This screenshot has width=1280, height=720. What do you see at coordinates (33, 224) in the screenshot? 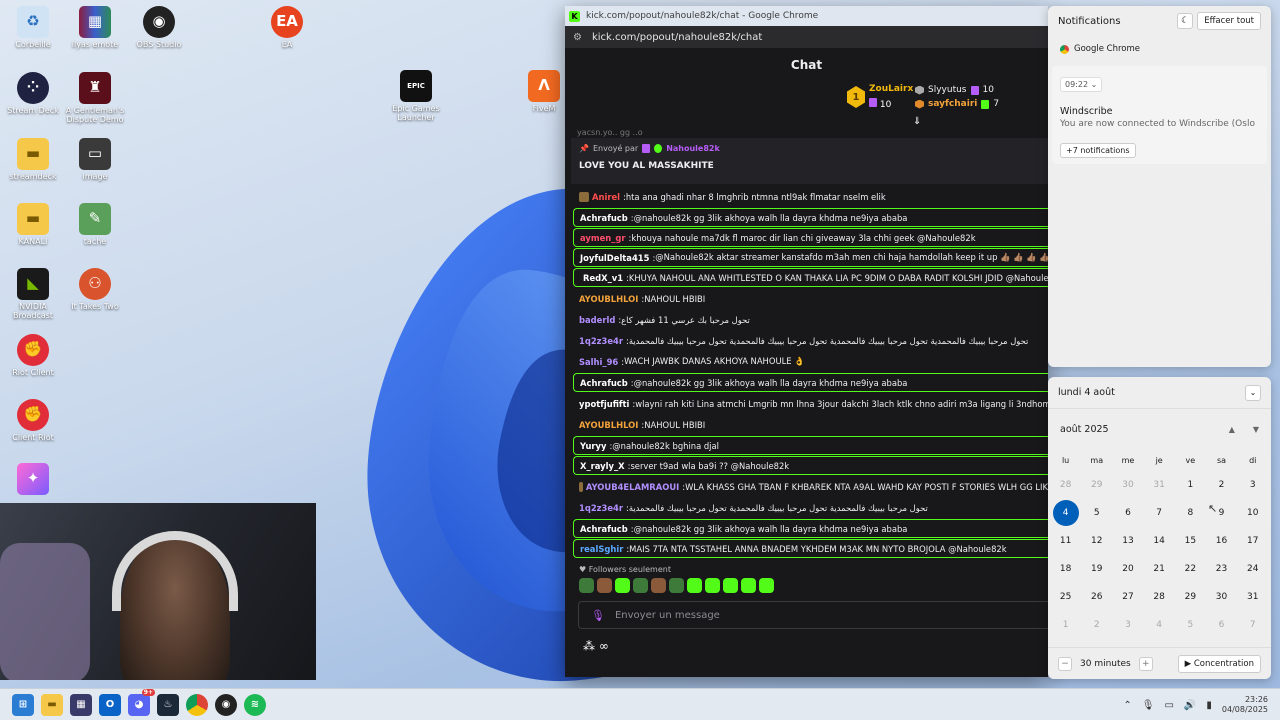
I see `desktop-icon-kanali: ▬ KANALI` at bounding box center [33, 224].